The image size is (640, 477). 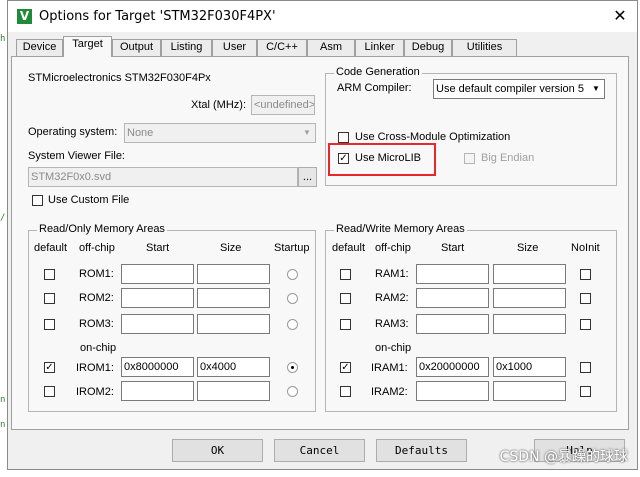 What do you see at coordinates (585, 298) in the screenshot?
I see `ram2-noinit-checkbox` at bounding box center [585, 298].